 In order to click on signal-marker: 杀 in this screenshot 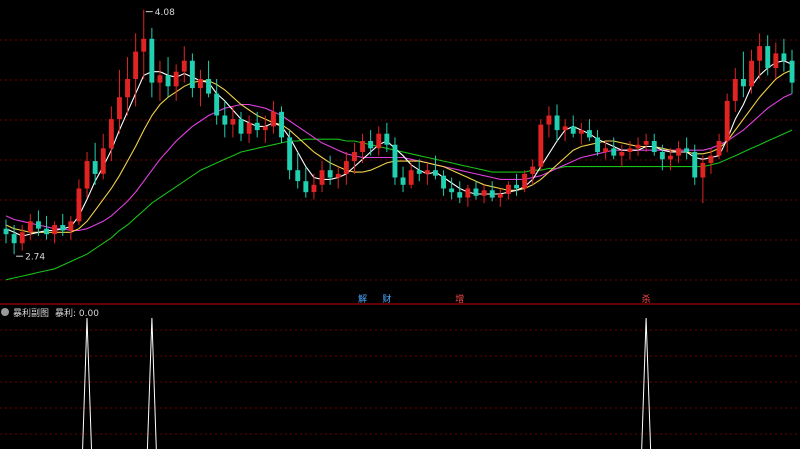, I will do `click(646, 299)`.